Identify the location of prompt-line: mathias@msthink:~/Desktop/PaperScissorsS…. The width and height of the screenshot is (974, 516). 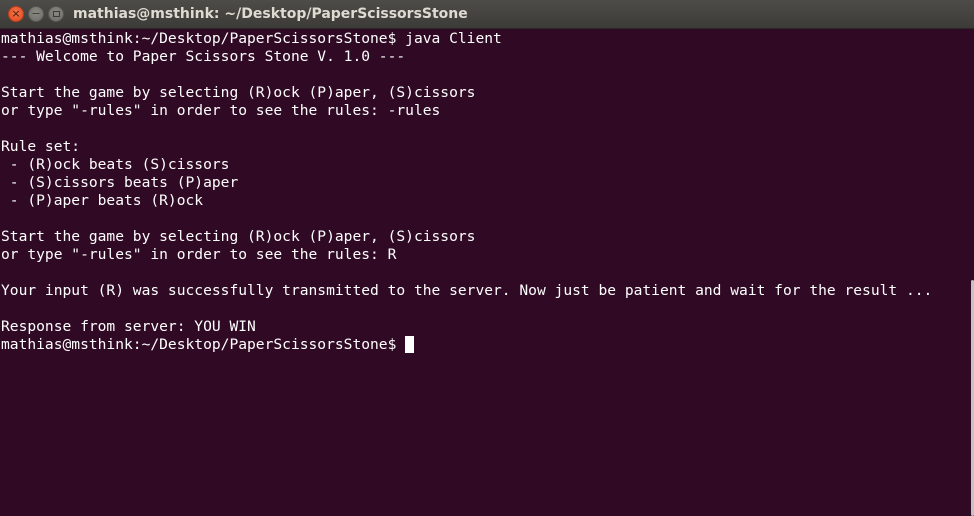
(484, 345).